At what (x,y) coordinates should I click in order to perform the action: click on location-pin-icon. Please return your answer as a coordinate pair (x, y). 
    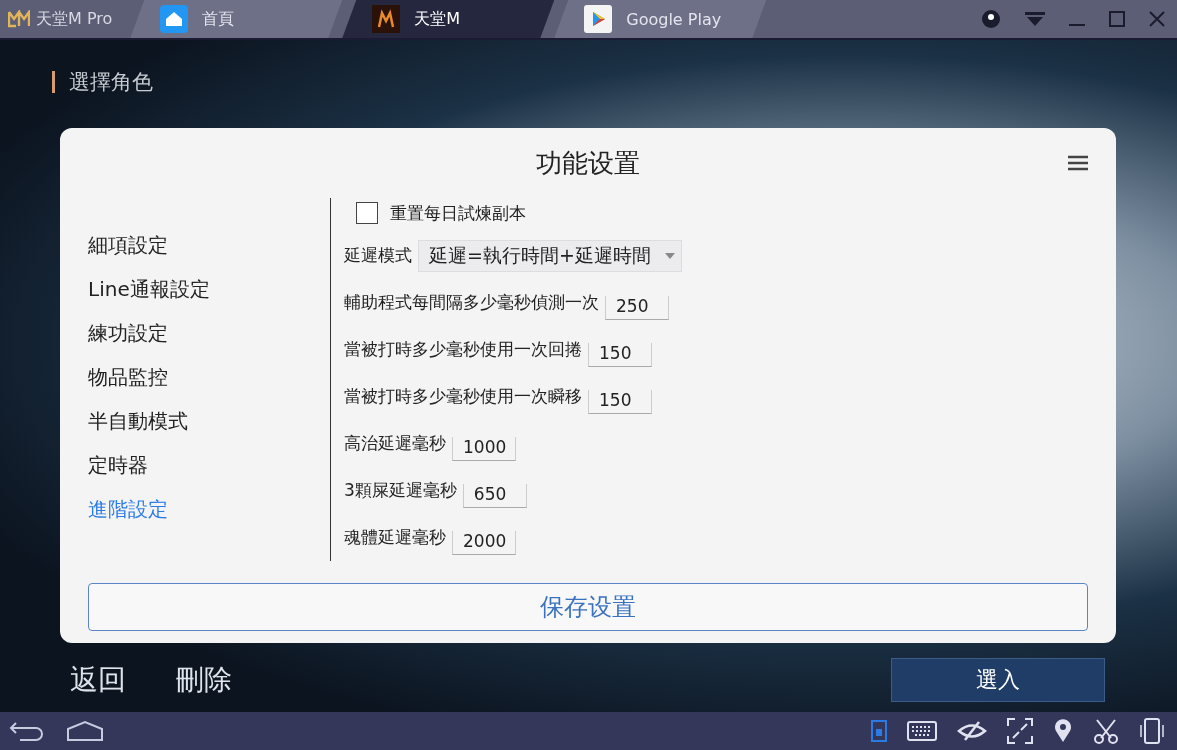
    Looking at the image, I should click on (1063, 731).